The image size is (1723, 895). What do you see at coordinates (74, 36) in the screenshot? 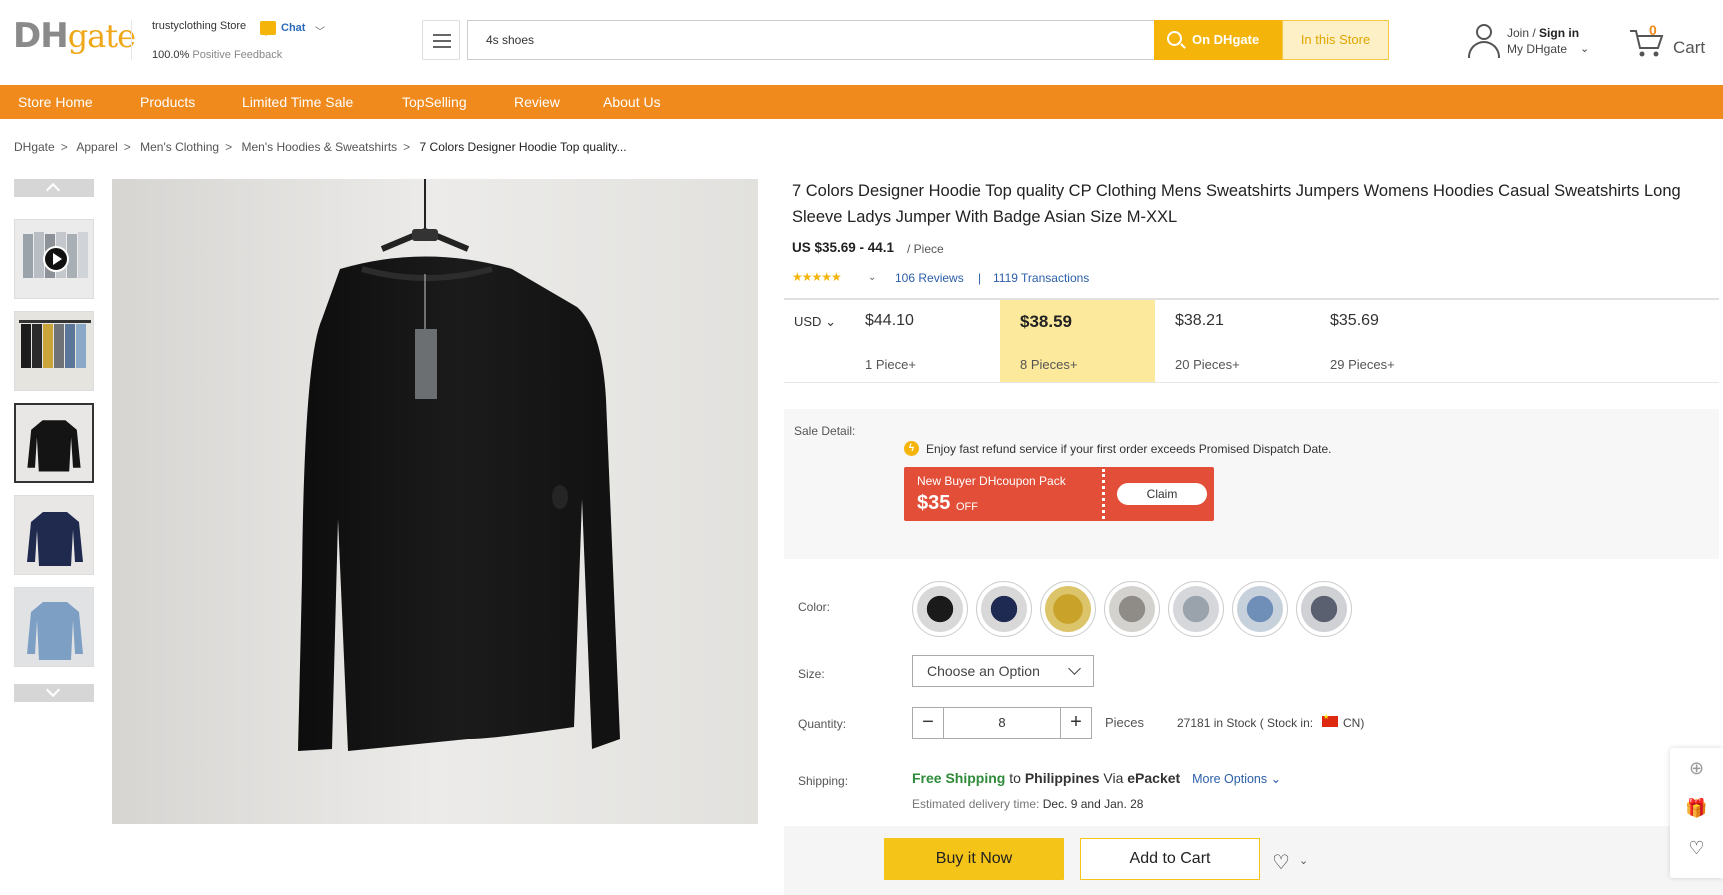
I see `dhgate-logo: DHgate` at bounding box center [74, 36].